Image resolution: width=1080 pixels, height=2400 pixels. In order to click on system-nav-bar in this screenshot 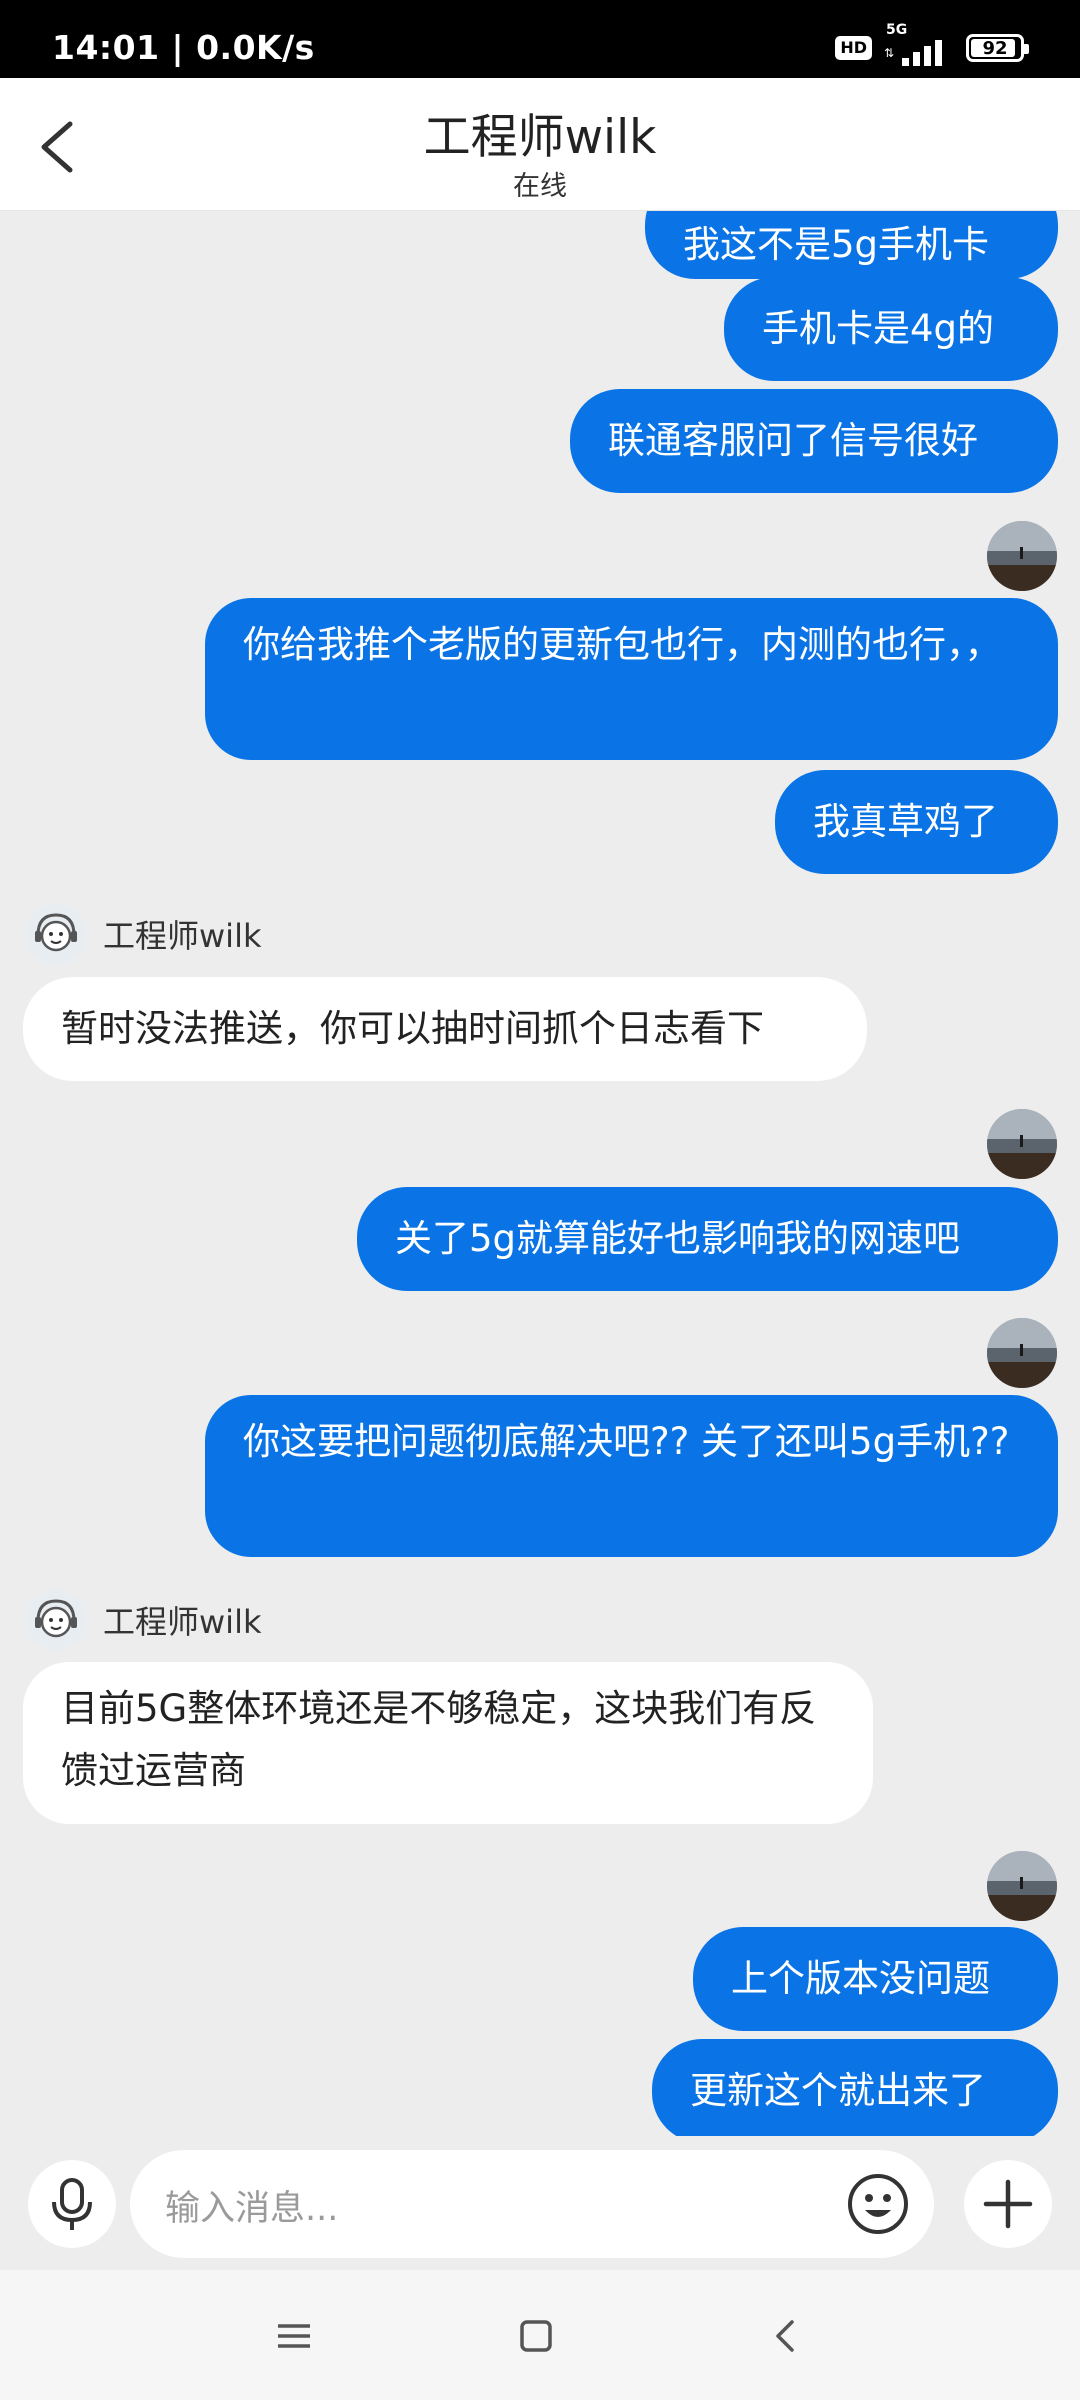, I will do `click(540, 2335)`.